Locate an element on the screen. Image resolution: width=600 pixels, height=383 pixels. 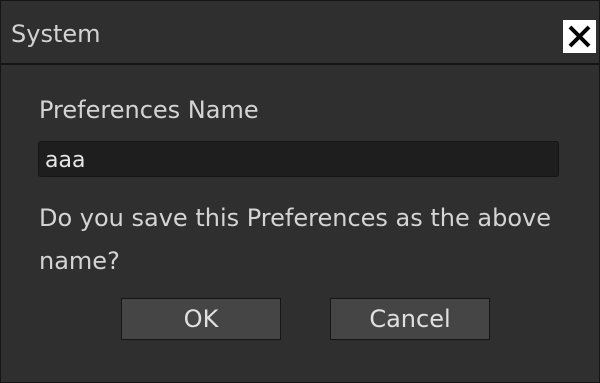
ok-button: OK is located at coordinates (201, 319).